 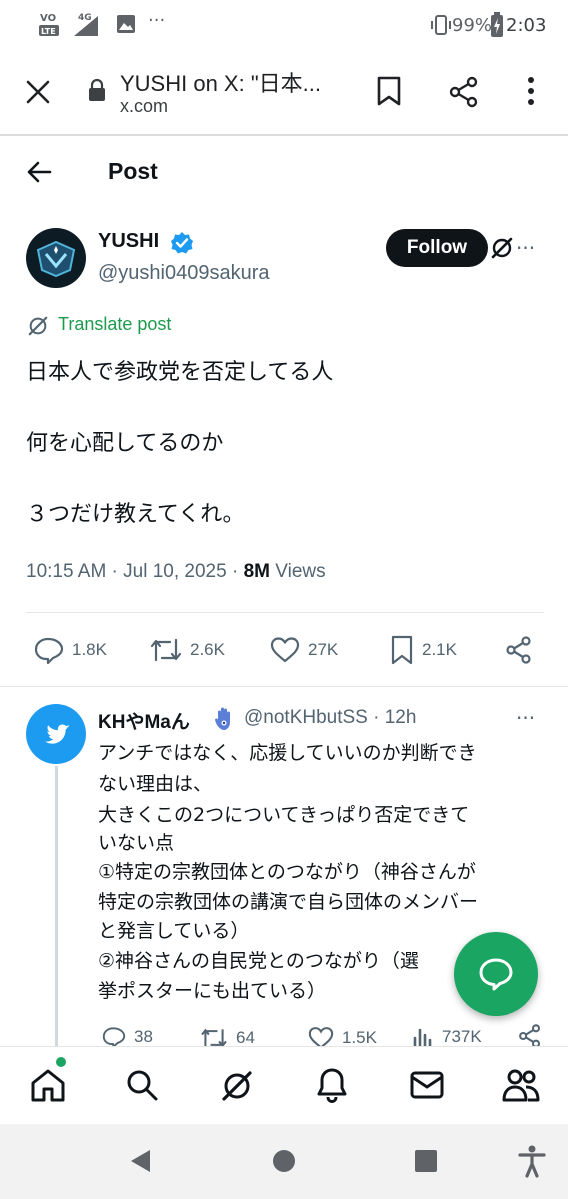 I want to click on browser-toolbar: YUSHI on X: "日本... x.com, so click(x=284, y=94).